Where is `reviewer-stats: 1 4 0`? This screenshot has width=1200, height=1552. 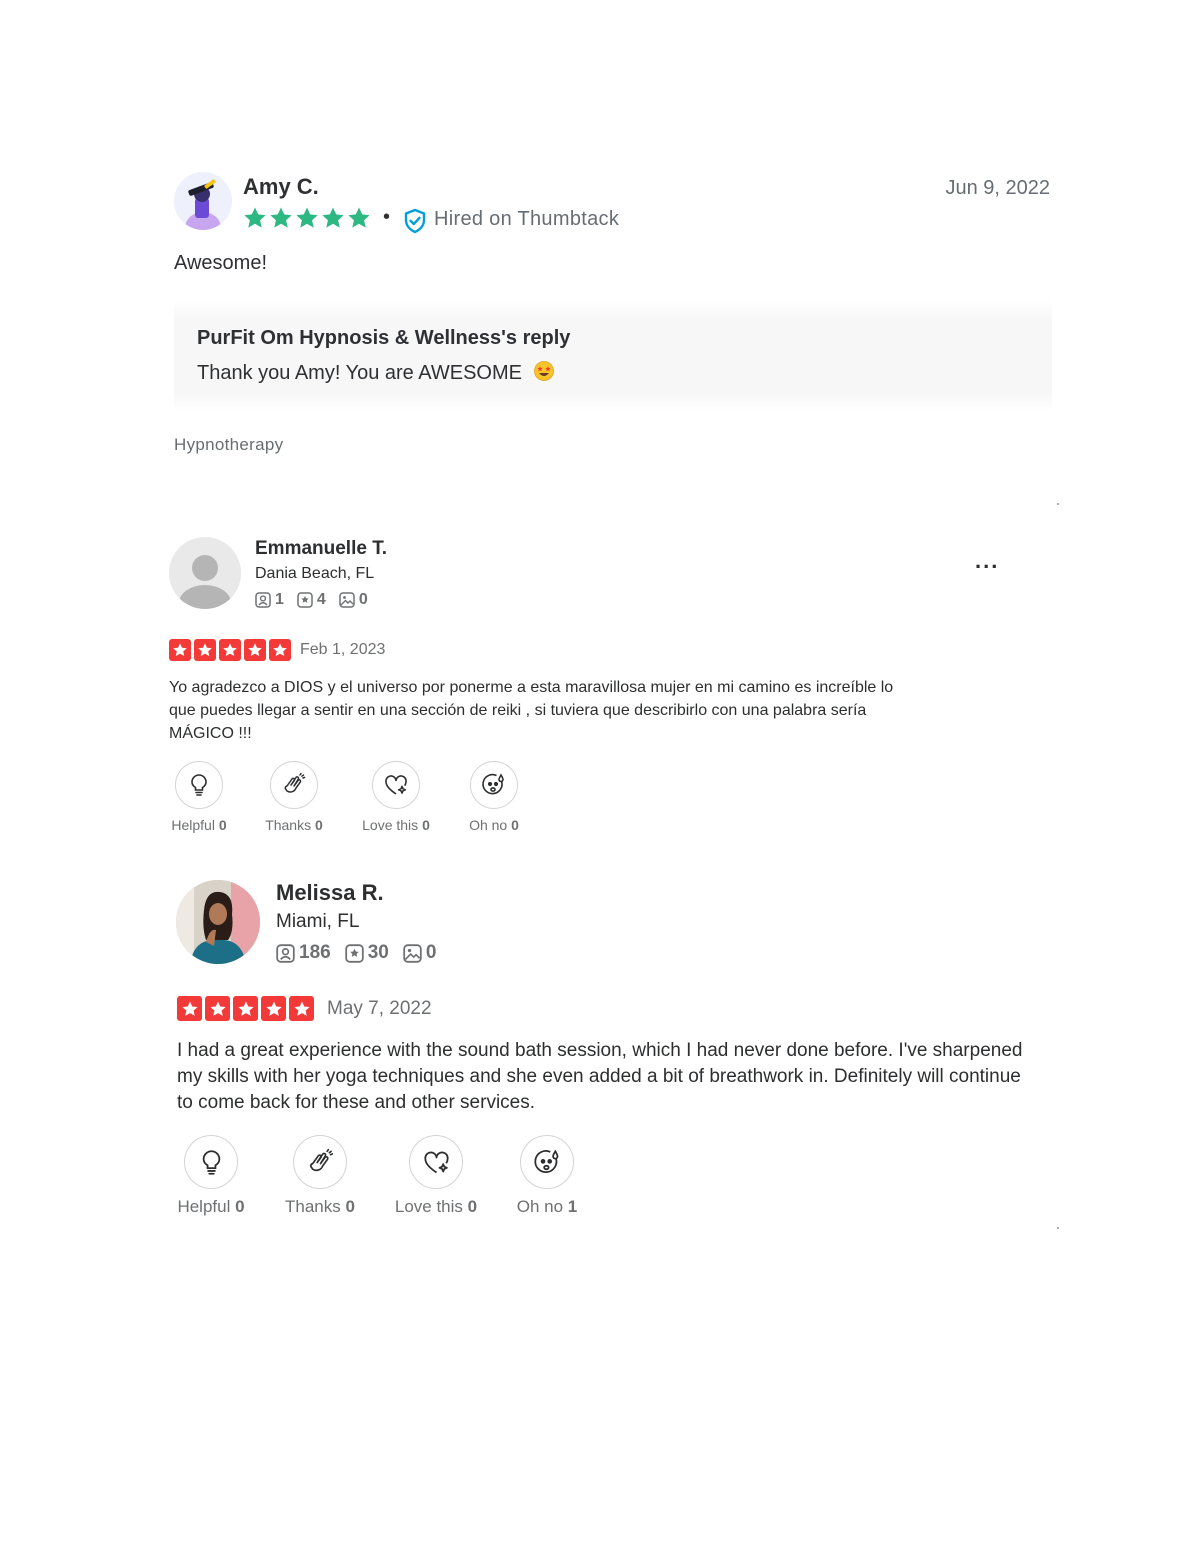 reviewer-stats: 1 4 0 is located at coordinates (315, 600).